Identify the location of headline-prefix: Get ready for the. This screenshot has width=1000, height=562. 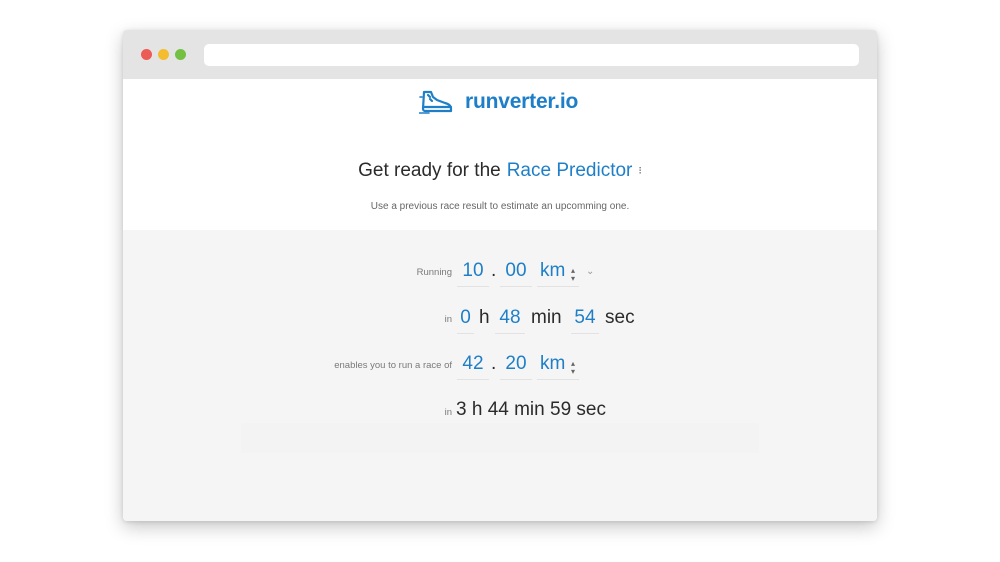
(429, 170).